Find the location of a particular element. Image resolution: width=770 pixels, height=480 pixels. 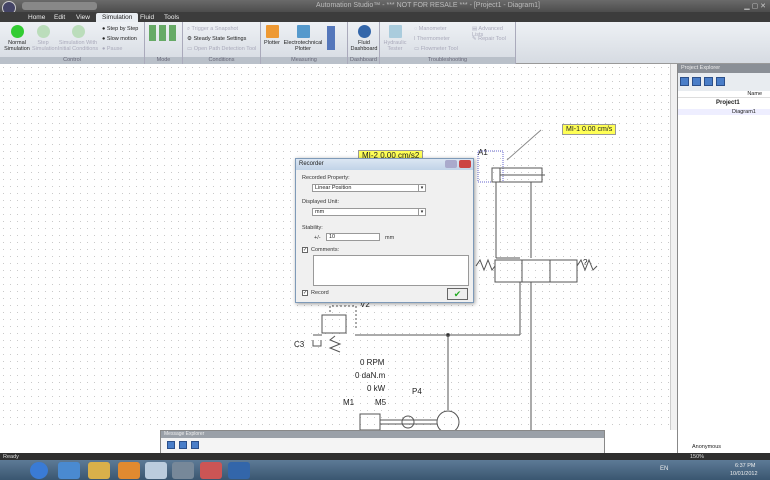

label-a1: A1 is located at coordinates (483, 152).